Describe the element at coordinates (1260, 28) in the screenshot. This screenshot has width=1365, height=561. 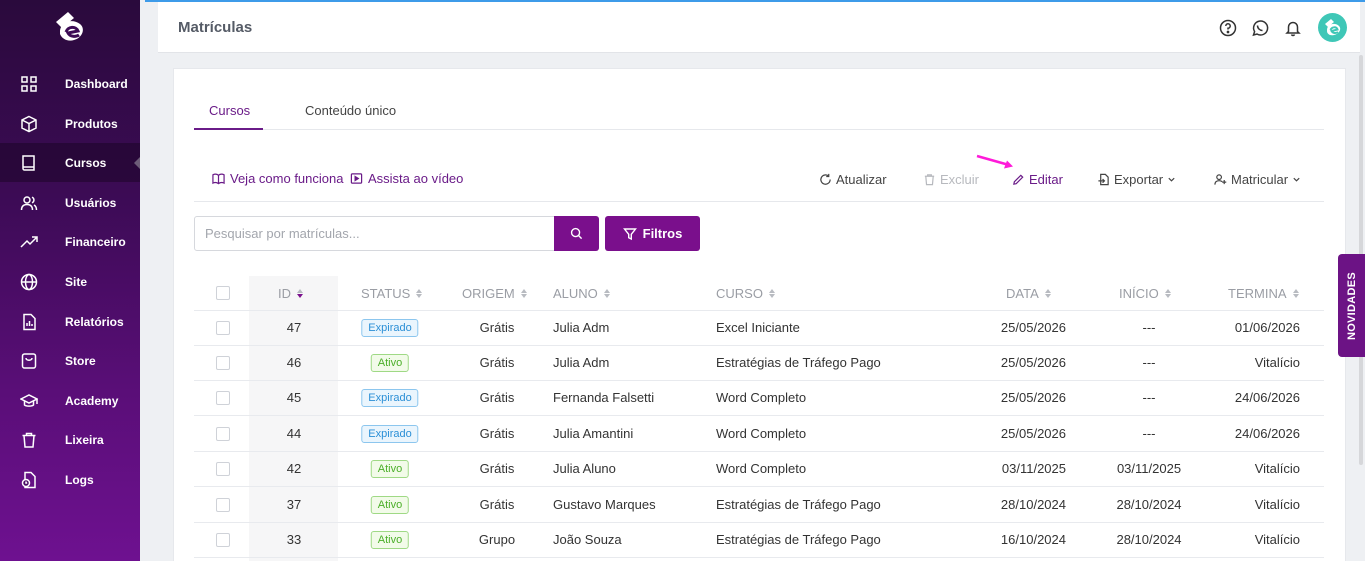
I see `whatsapp-icon` at that location.